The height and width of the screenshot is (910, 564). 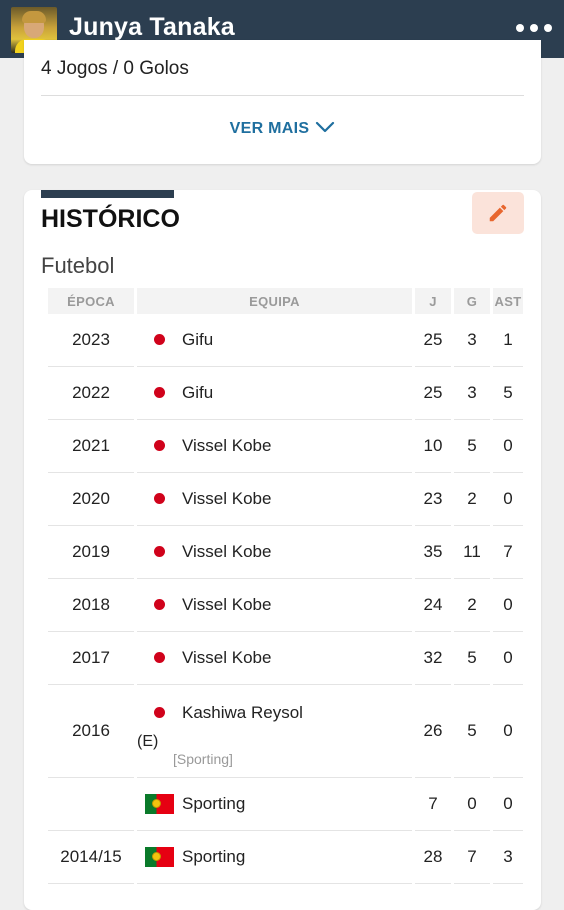 What do you see at coordinates (433, 731) in the screenshot?
I see `games-cell: 26` at bounding box center [433, 731].